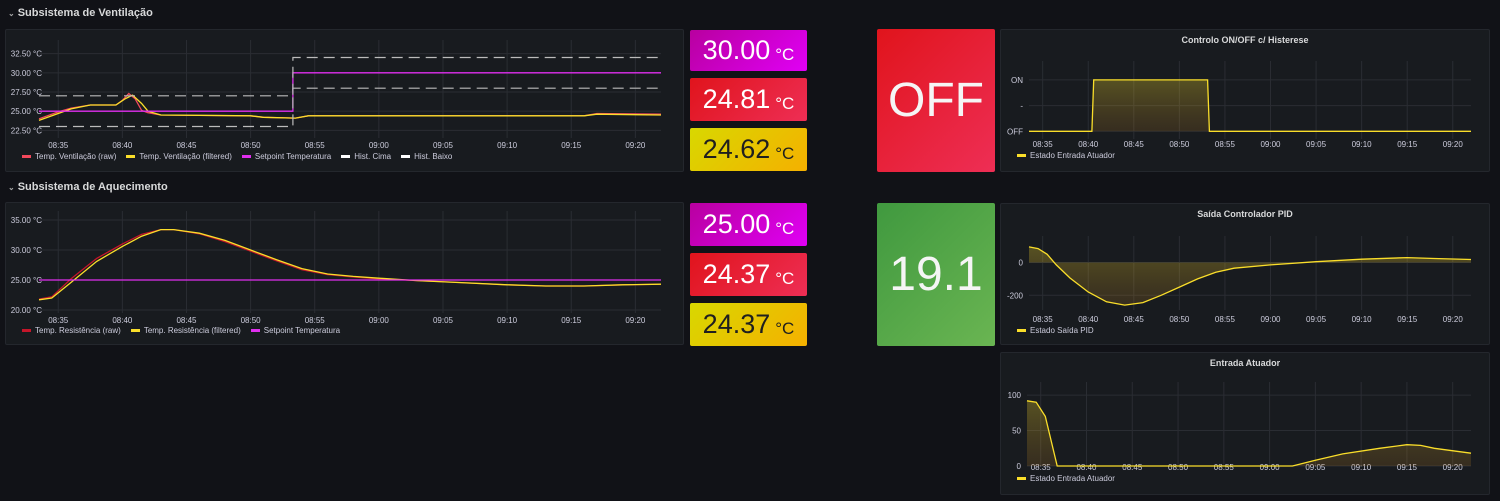 The image size is (1500, 501). I want to click on pid-output-stat: 19.1, so click(936, 274).